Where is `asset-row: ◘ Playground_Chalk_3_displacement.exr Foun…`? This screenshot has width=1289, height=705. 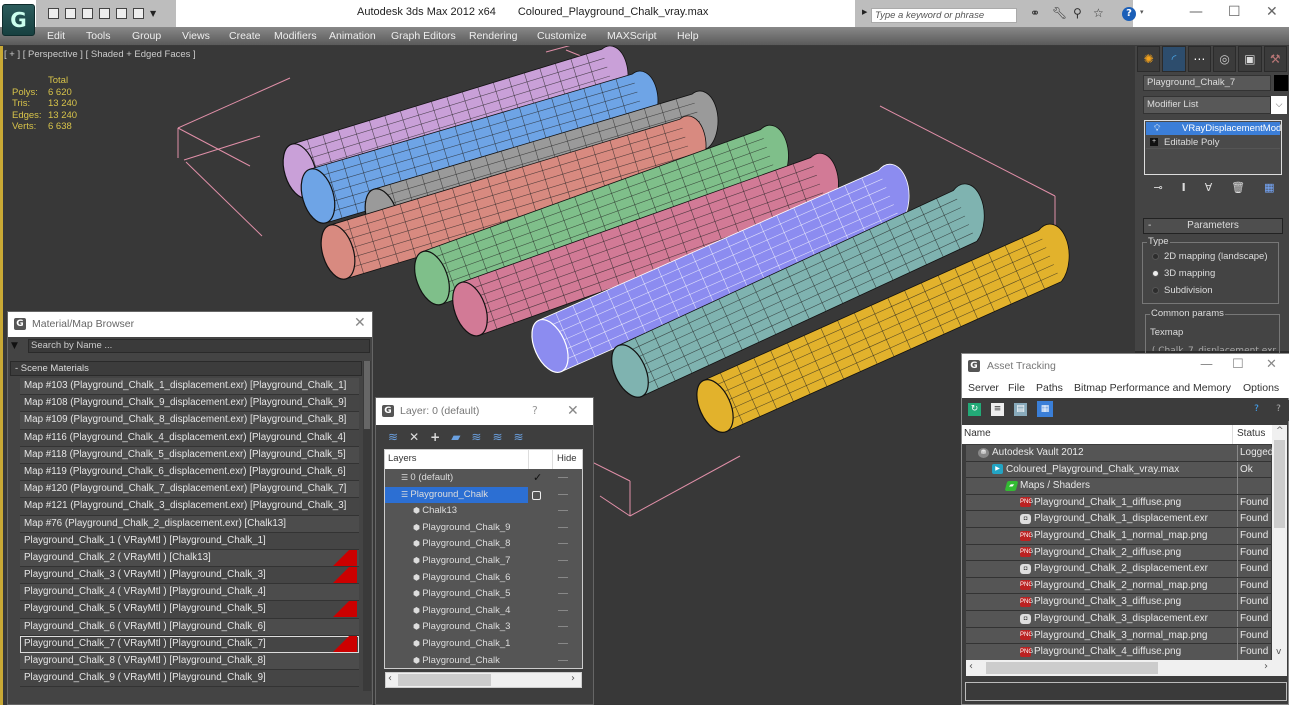
asset-row: ◘ Playground_Chalk_3_displacement.exr Foun… is located at coordinates (1118, 619).